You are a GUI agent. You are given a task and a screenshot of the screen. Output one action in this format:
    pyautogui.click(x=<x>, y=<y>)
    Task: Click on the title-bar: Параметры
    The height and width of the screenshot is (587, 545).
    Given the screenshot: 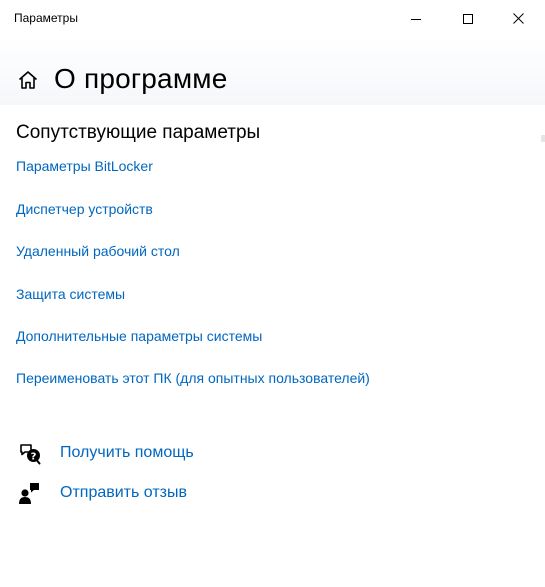 What is the action you would take?
    pyautogui.click(x=272, y=18)
    